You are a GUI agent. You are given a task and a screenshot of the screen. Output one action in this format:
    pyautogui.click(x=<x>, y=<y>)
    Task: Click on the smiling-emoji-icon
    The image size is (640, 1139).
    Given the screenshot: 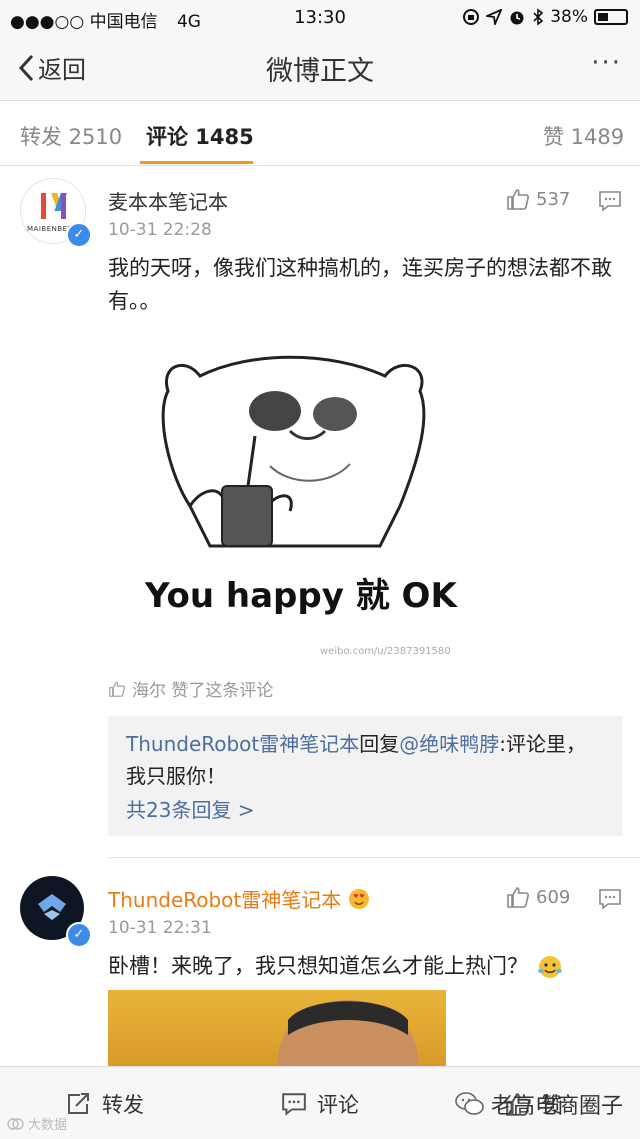 What is the action you would take?
    pyautogui.click(x=550, y=966)
    